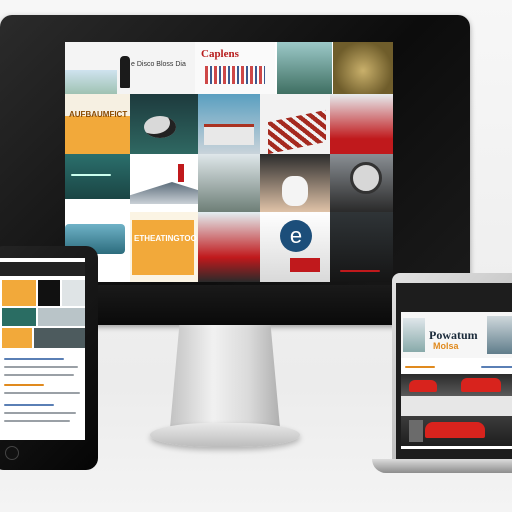  Describe the element at coordinates (12, 453) in the screenshot. I see `tablet-home-button` at that location.